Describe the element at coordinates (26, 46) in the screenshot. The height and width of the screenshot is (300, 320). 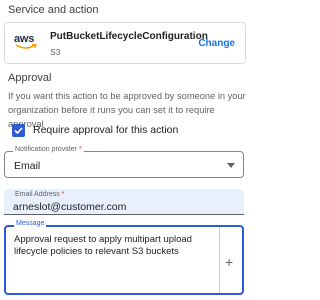
I see `aws-smile-icon` at that location.